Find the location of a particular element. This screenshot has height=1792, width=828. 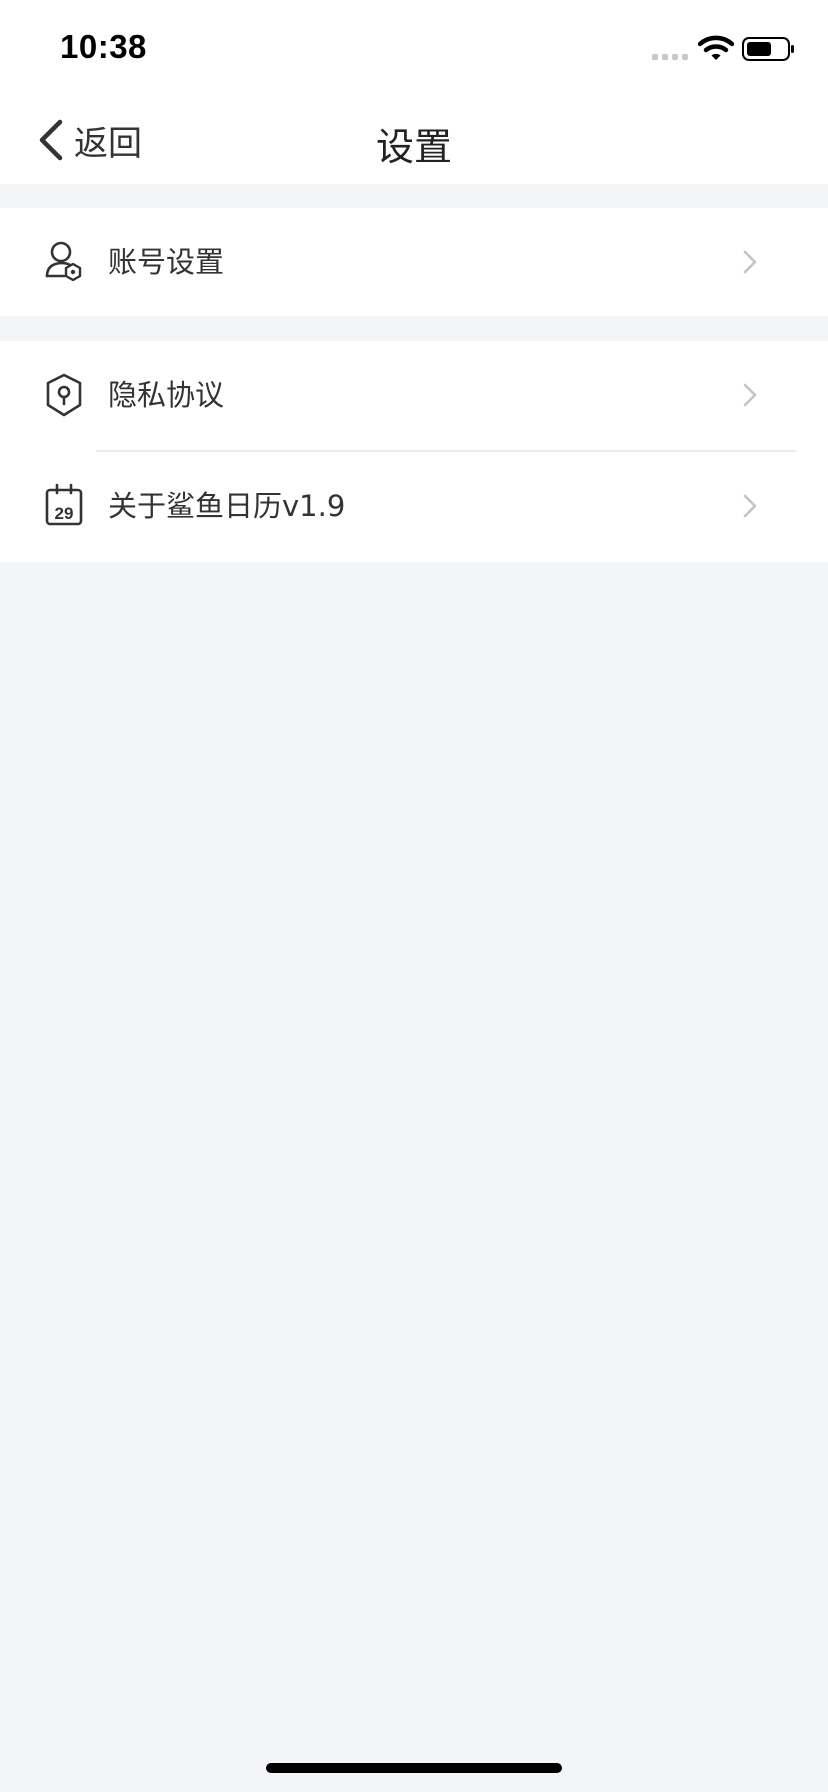

status-bar: 10:38 is located at coordinates (414, 47).